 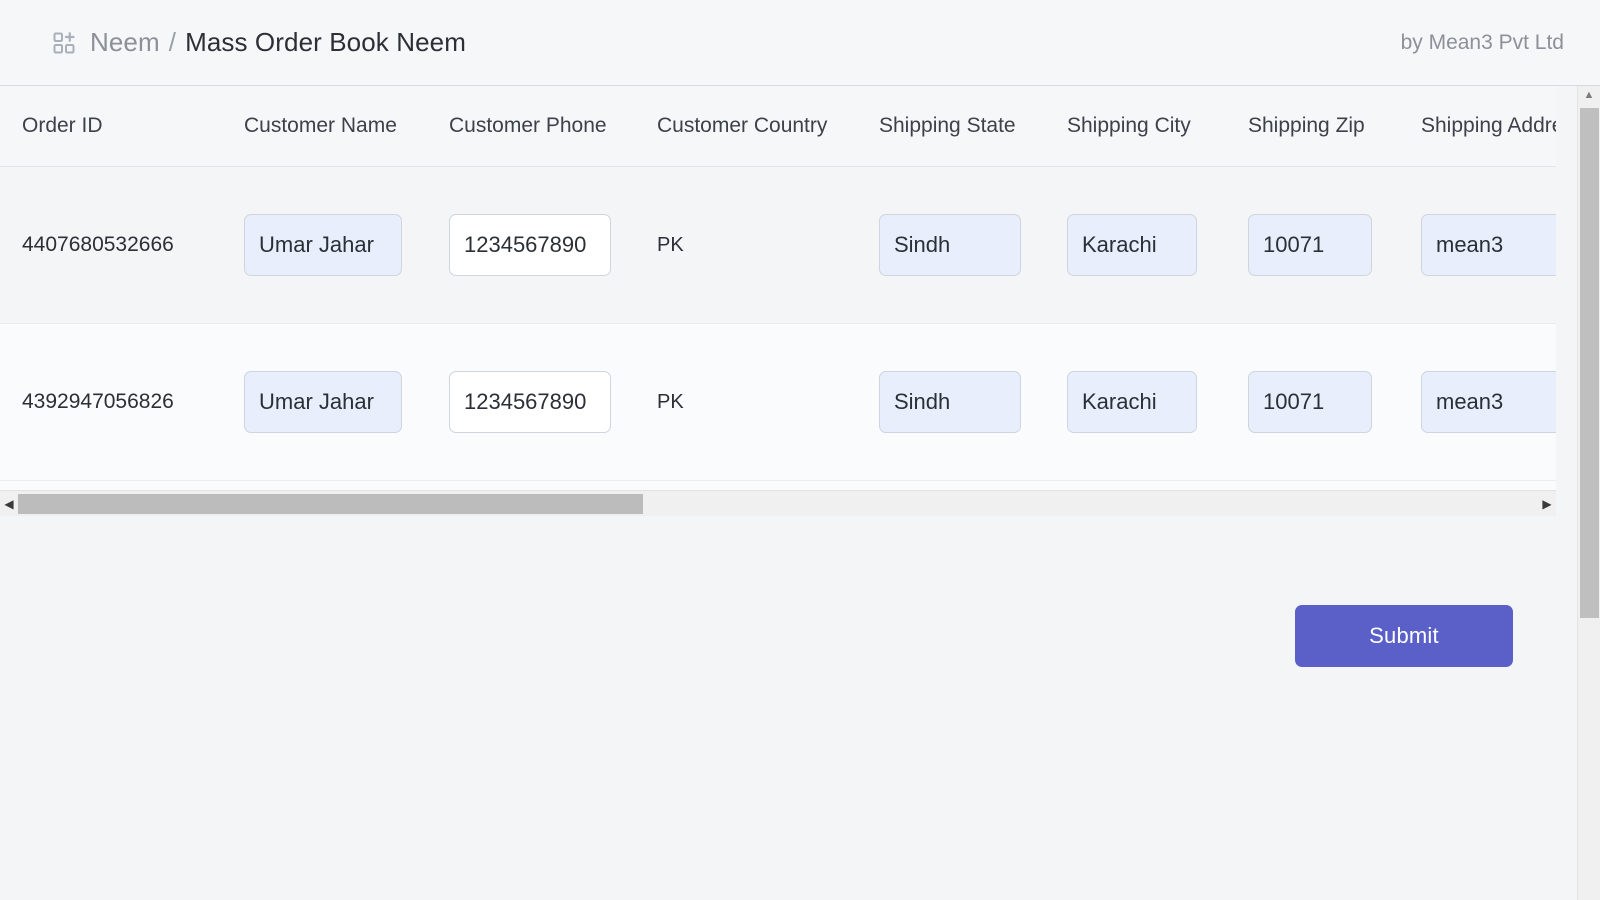 What do you see at coordinates (1589, 363) in the screenshot?
I see `vertical-scroll-thumb` at bounding box center [1589, 363].